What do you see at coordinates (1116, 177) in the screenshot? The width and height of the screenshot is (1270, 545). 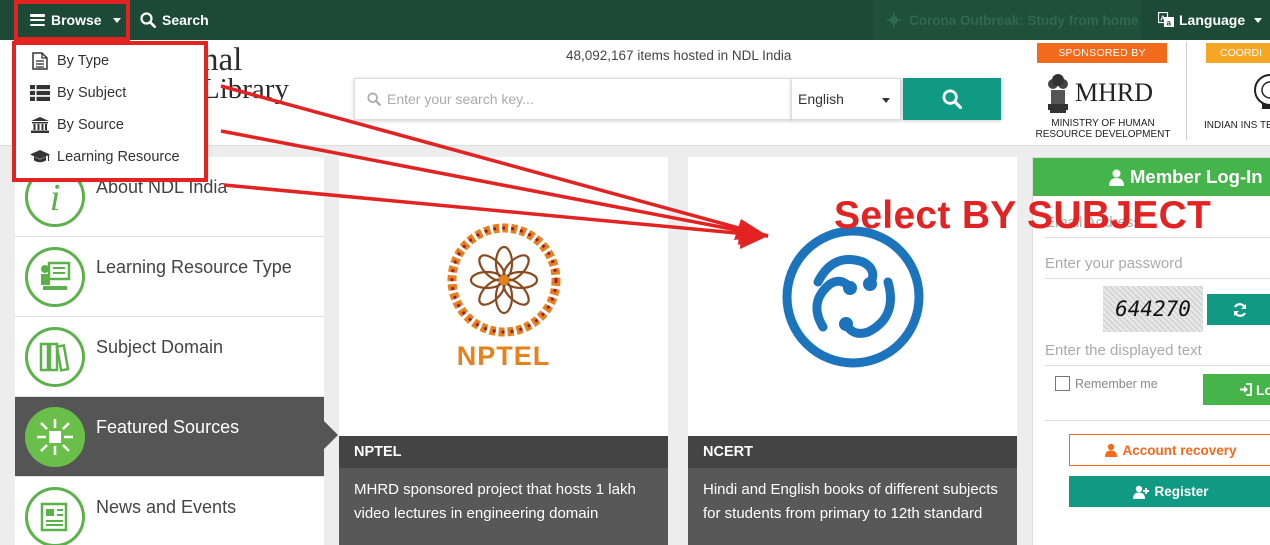 I see `user-icon` at bounding box center [1116, 177].